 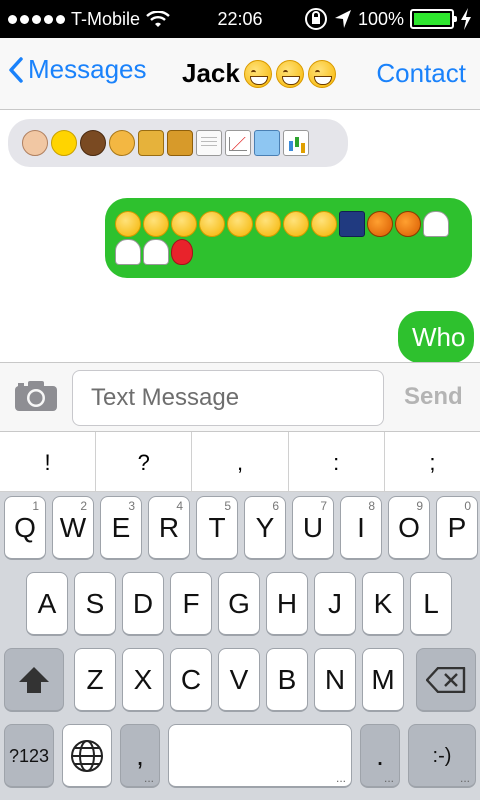 I want to click on message-input-bar: Send, so click(x=240, y=397).